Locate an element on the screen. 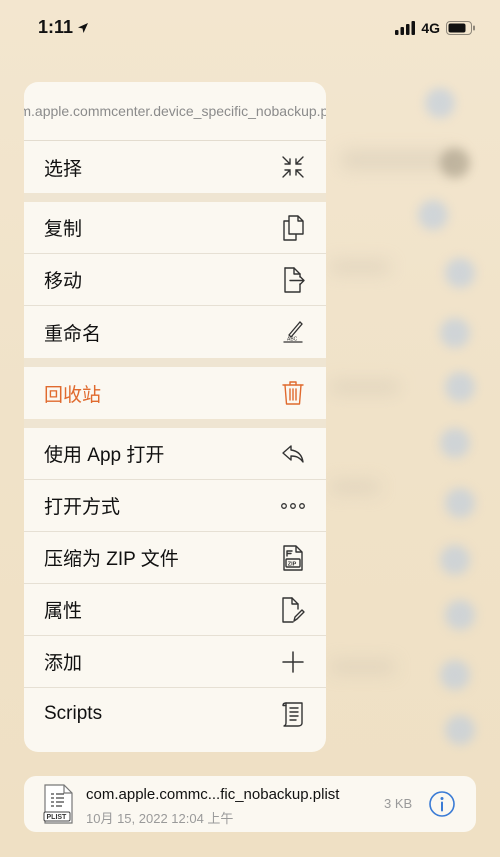  svg-text: ABC is located at coordinates (292, 340).